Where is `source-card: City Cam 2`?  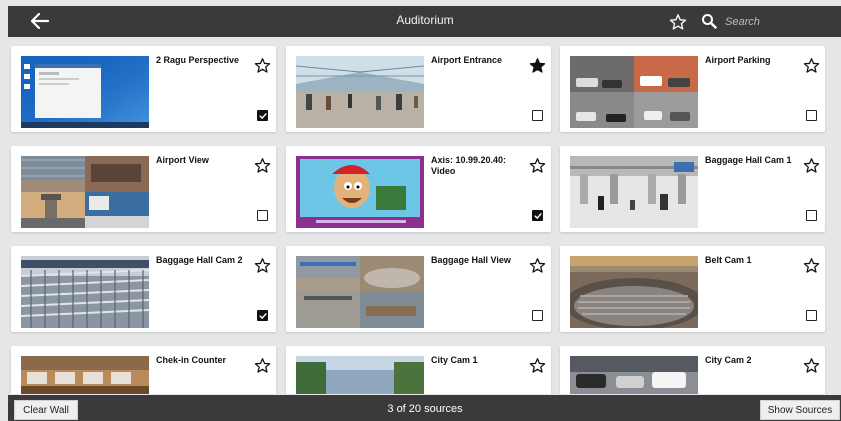 source-card: City Cam 2 is located at coordinates (692, 370).